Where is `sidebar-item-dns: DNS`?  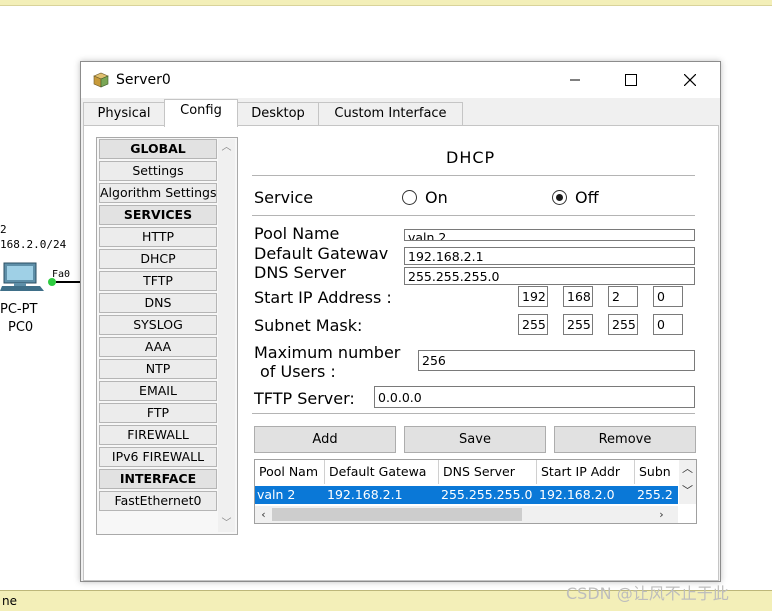
sidebar-item-dns: DNS is located at coordinates (158, 303).